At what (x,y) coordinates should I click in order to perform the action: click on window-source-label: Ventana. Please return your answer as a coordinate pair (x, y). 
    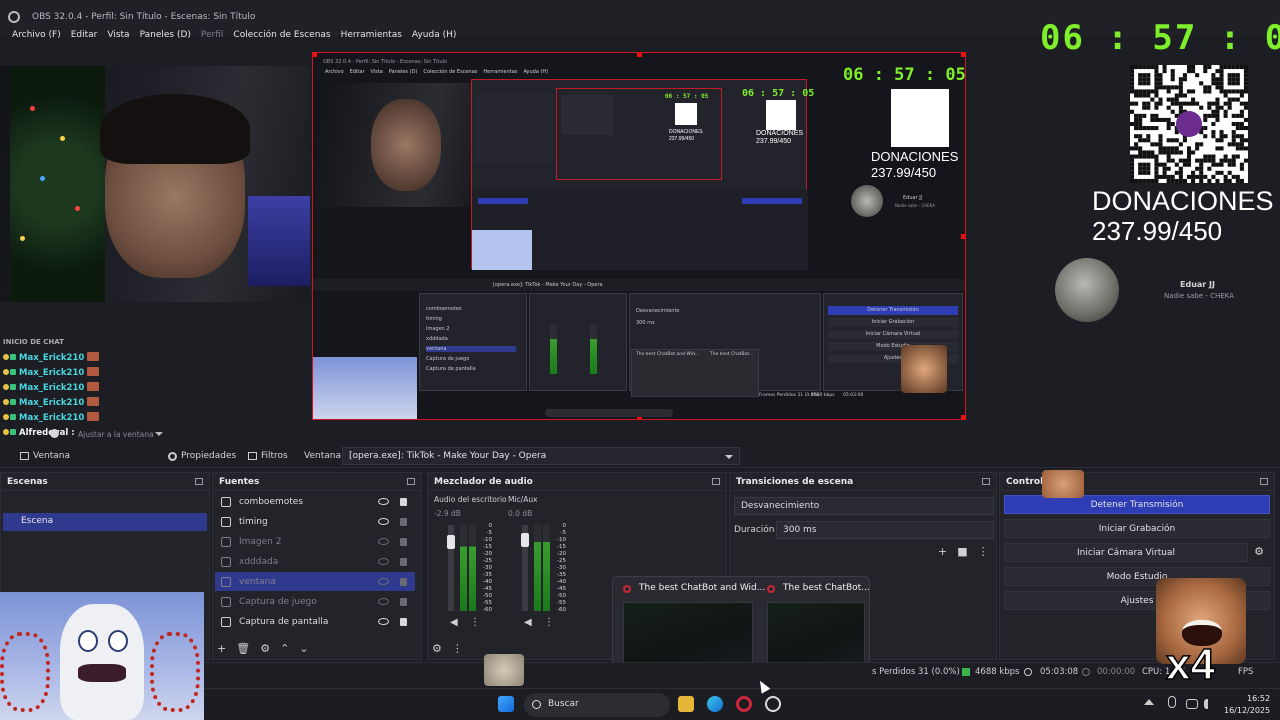
    Looking at the image, I should click on (45, 456).